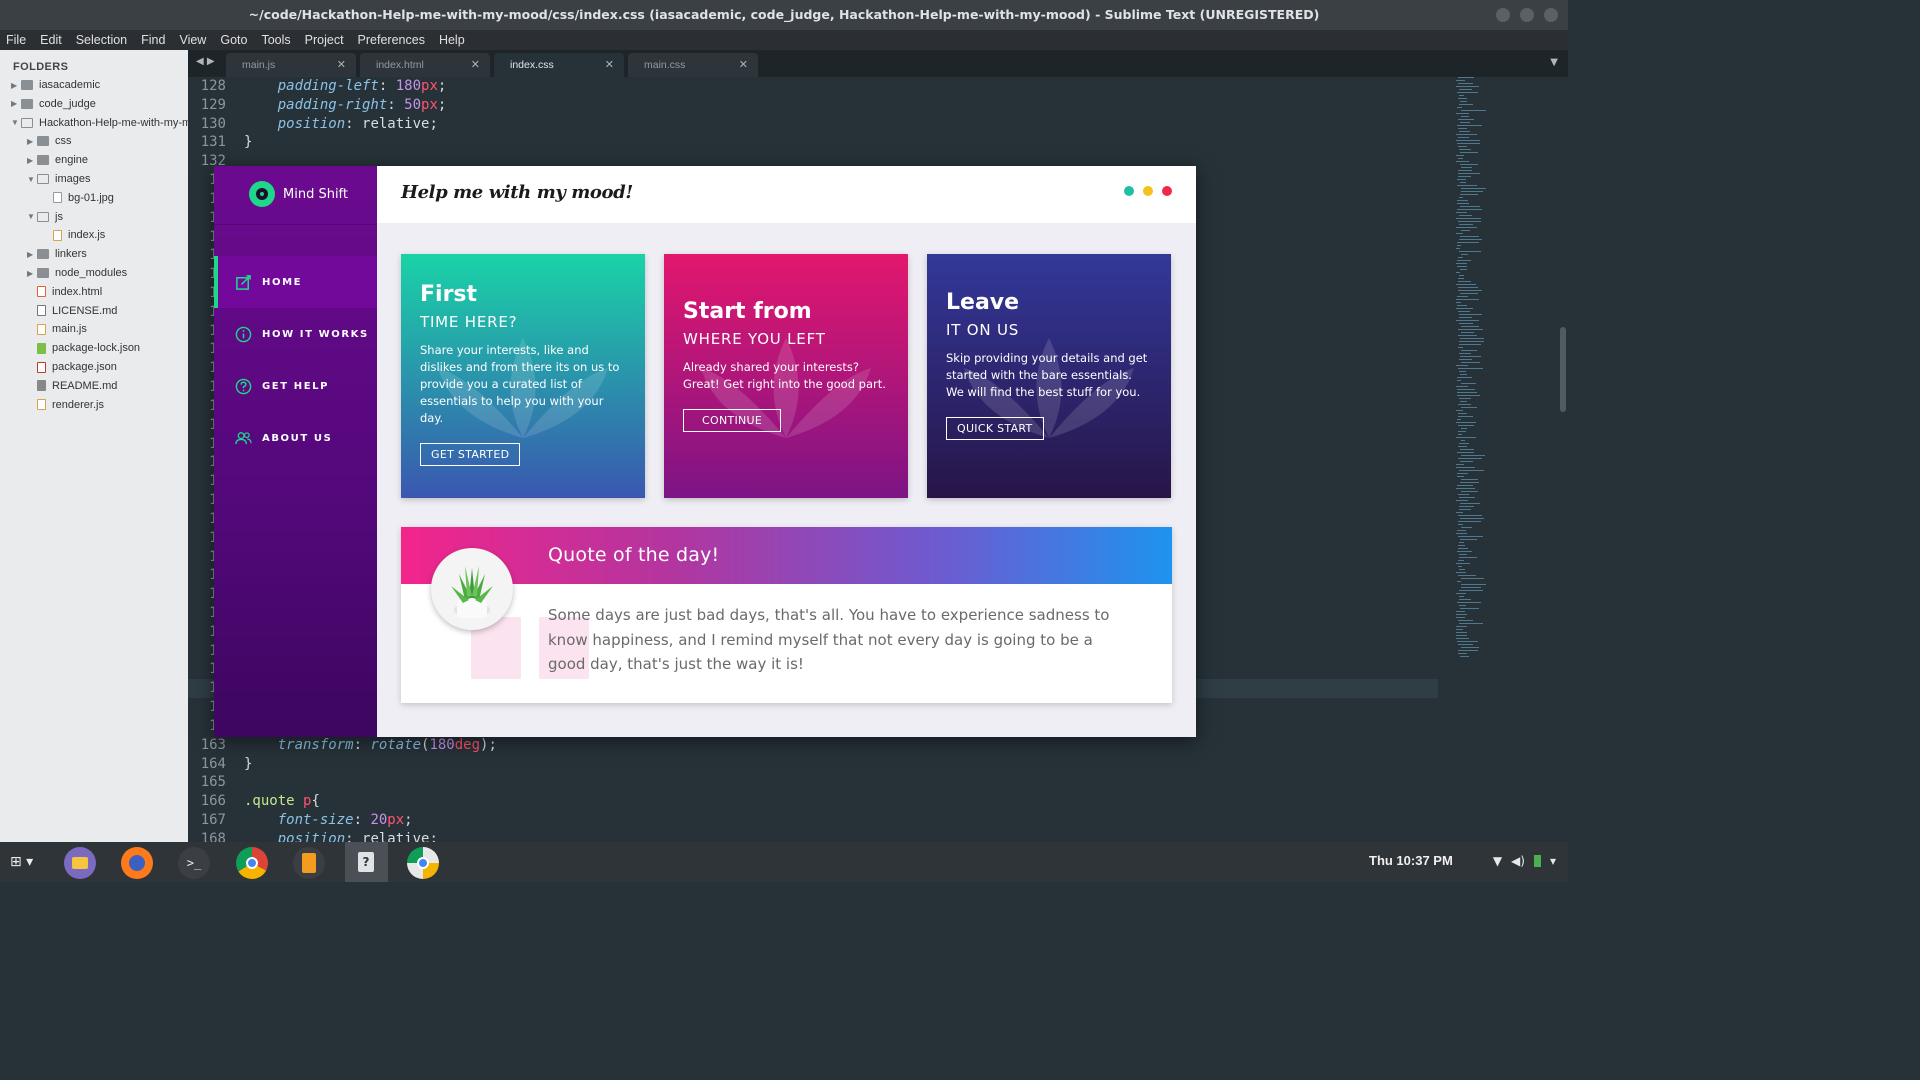  What do you see at coordinates (732, 420) in the screenshot?
I see `continue-button: CONTINUE` at bounding box center [732, 420].